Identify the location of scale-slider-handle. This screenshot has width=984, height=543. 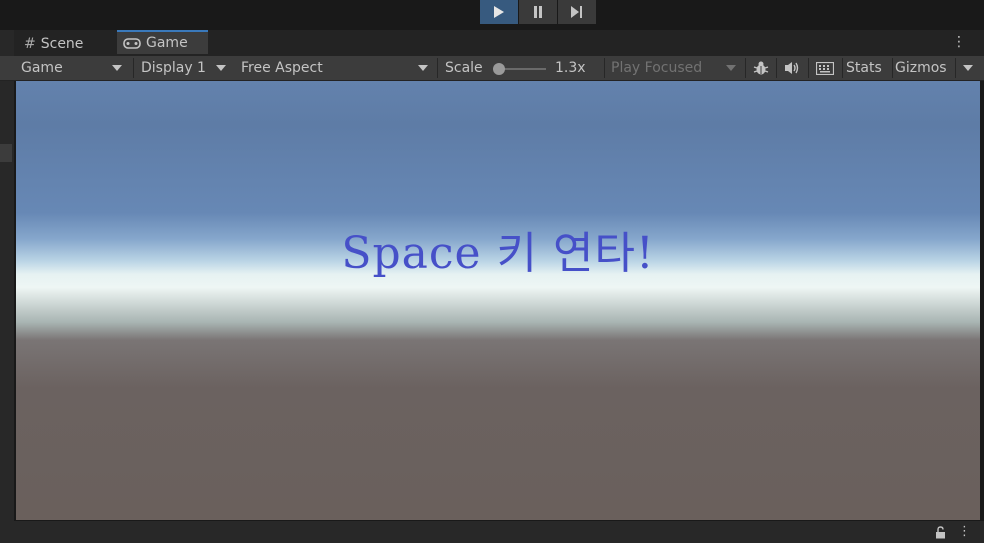
(499, 69).